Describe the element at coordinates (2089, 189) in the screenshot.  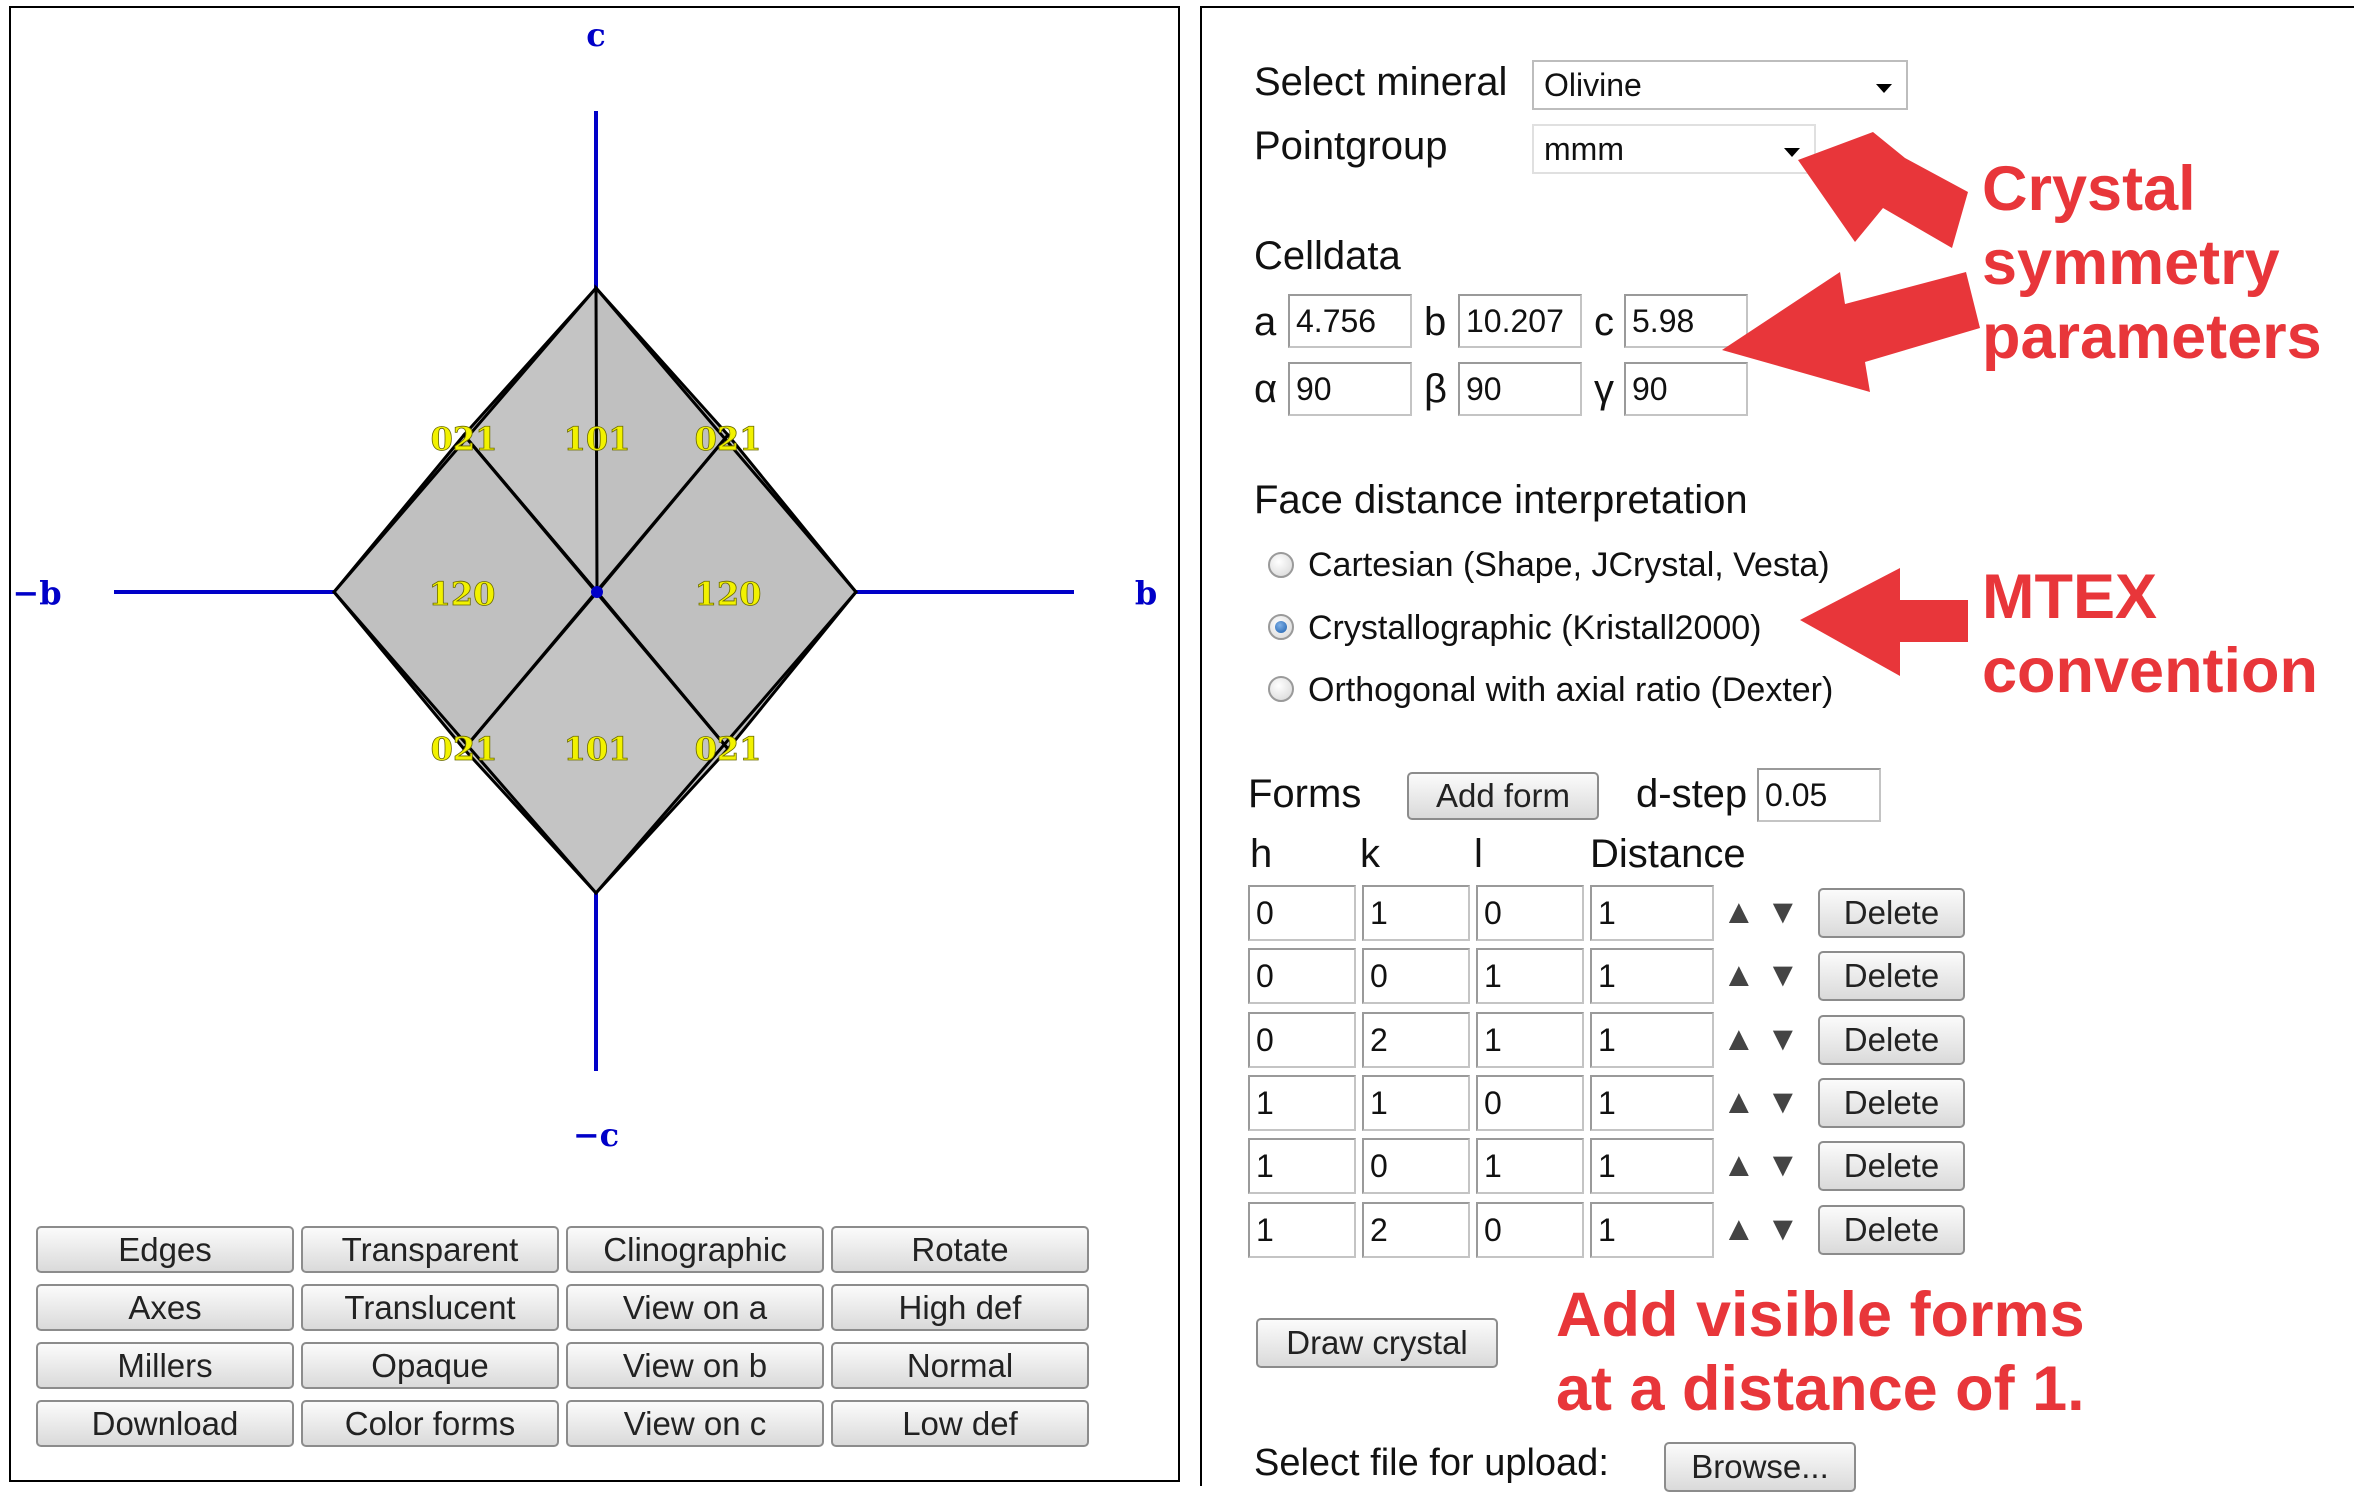
I see `annotation-line: Crystal` at that location.